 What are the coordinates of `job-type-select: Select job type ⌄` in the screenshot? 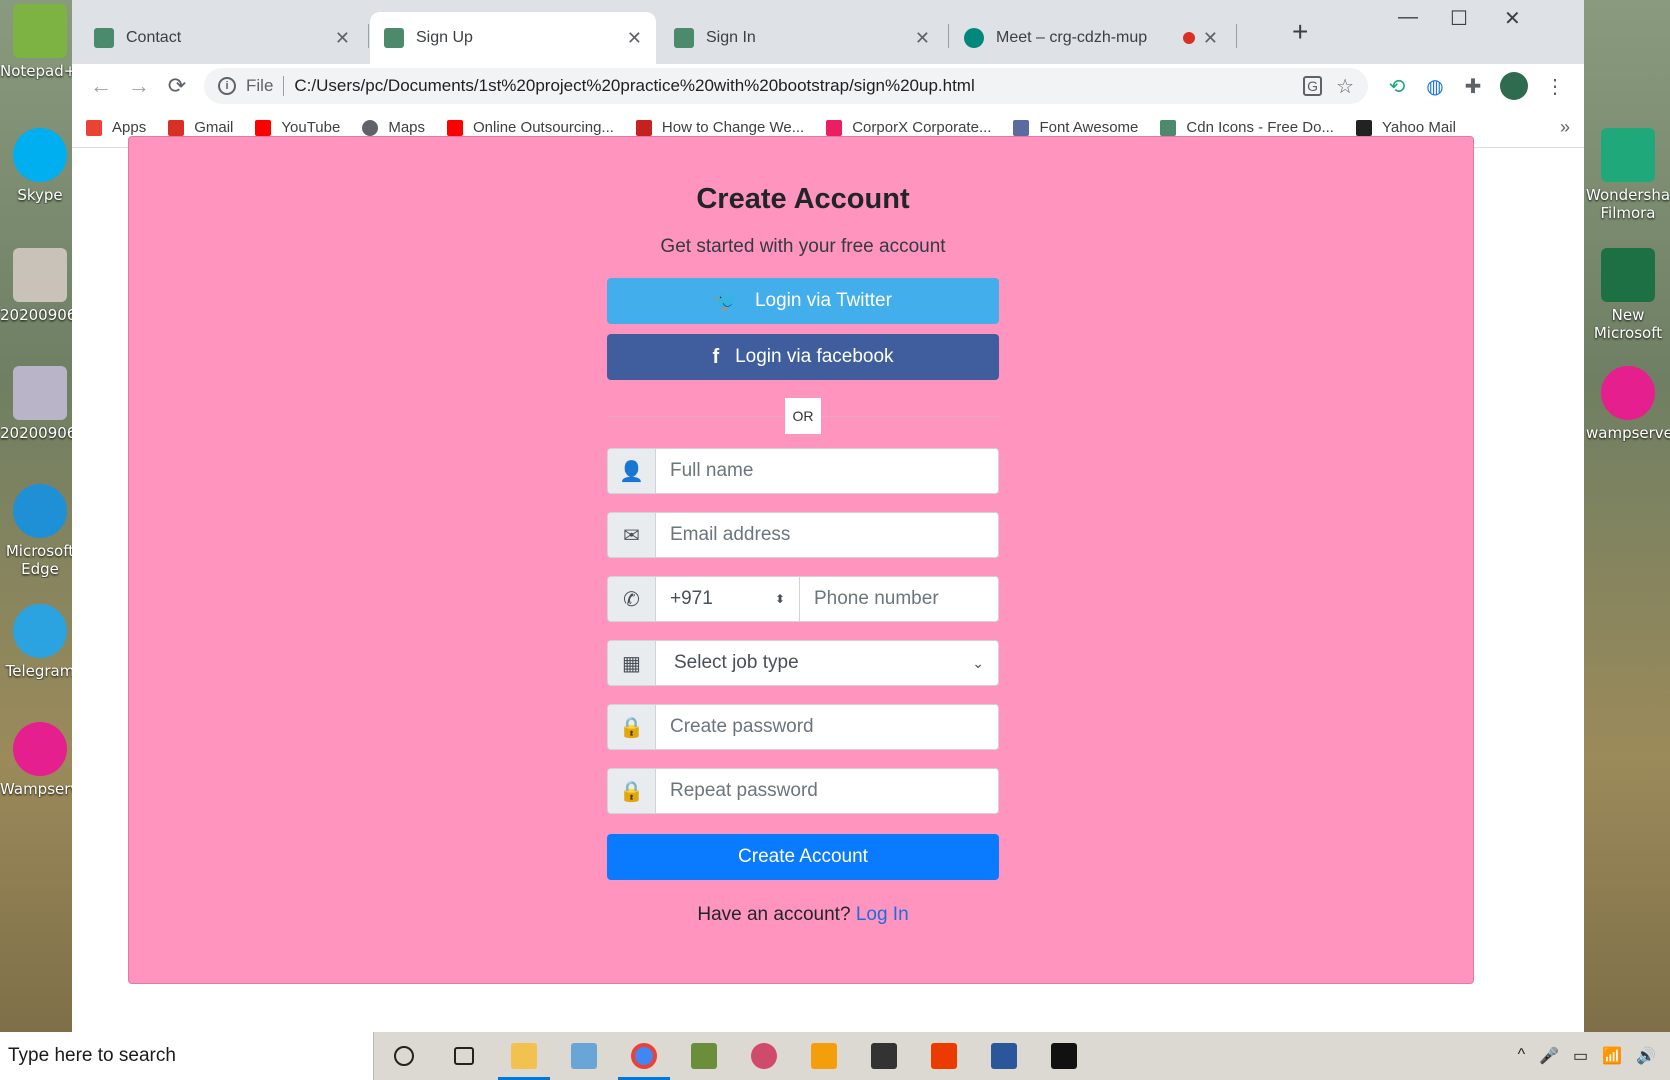 It's located at (827, 663).